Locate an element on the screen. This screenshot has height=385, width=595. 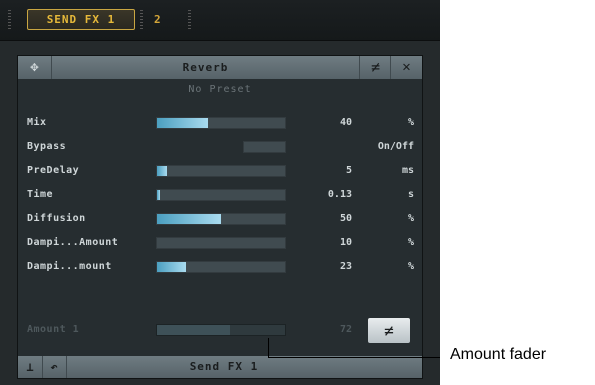
param-value: 10 is located at coordinates (345, 242).